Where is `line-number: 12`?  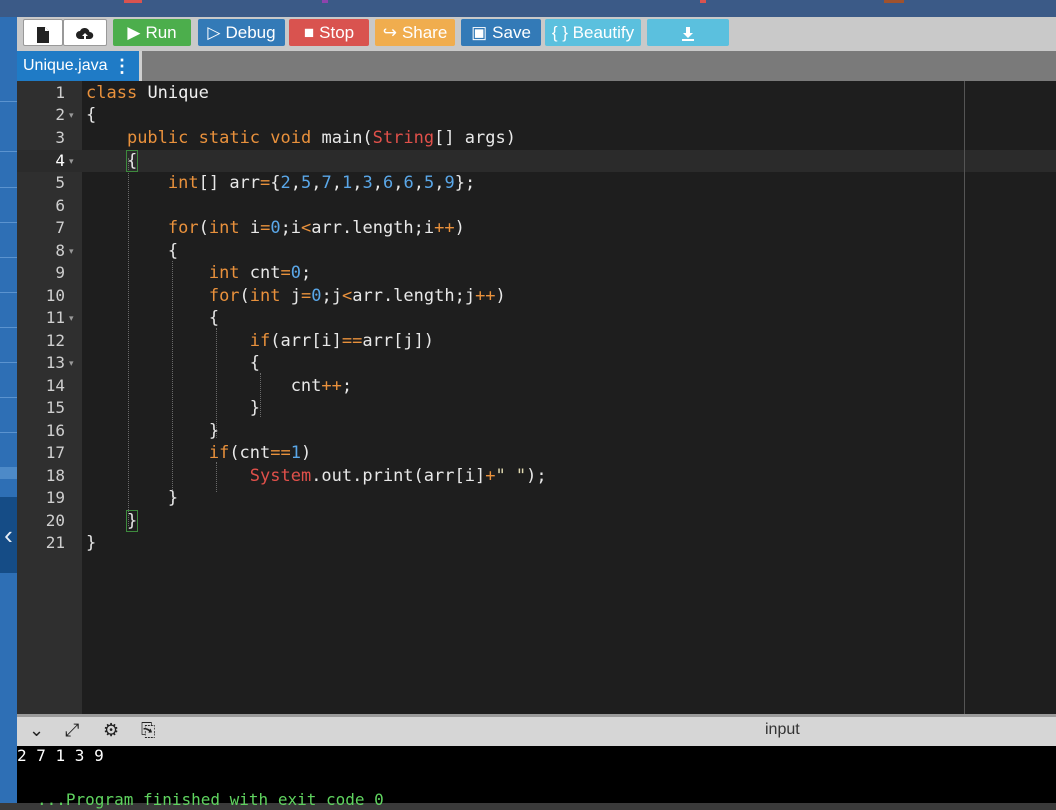 line-number: 12 is located at coordinates (55, 340).